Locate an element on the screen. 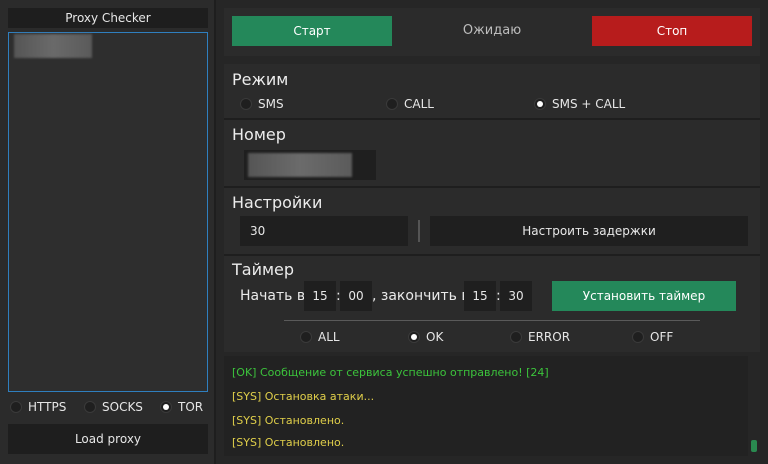  filter-divider is located at coordinates (492, 320).